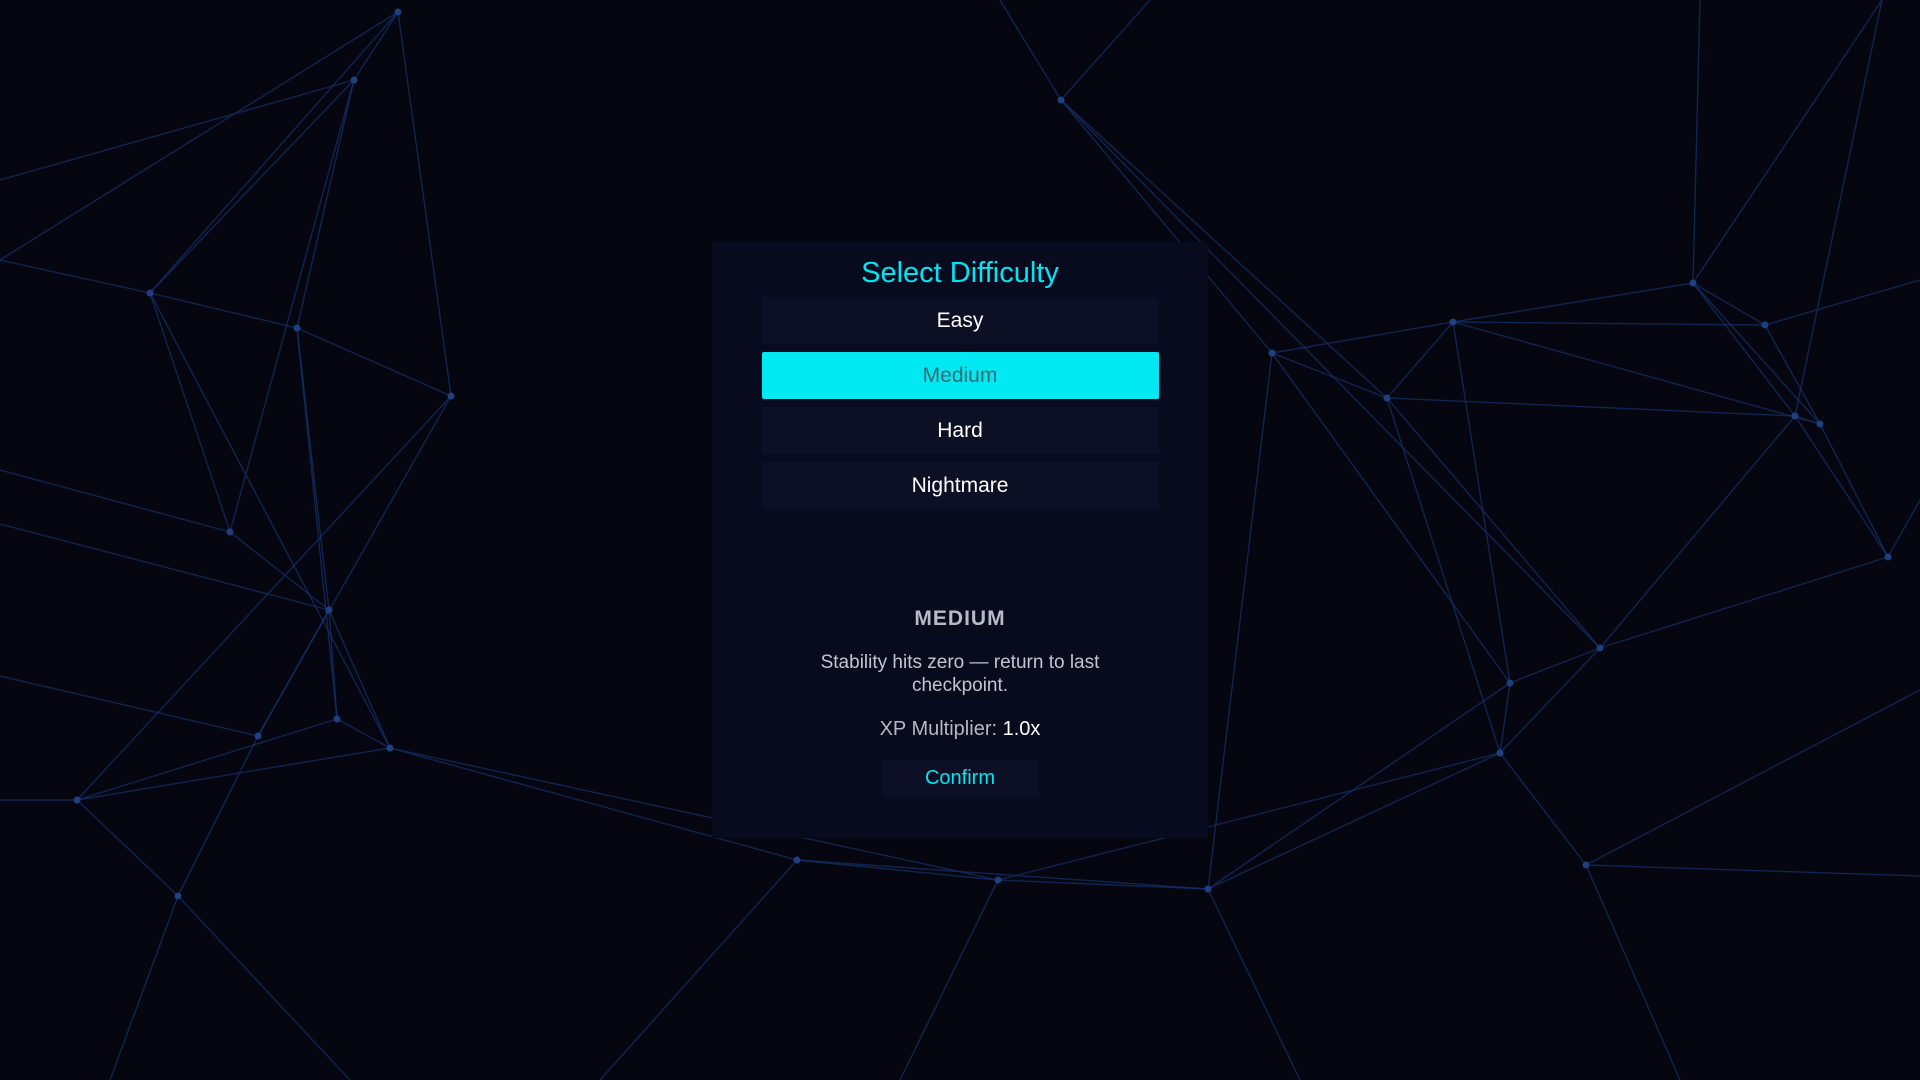  What do you see at coordinates (960, 778) in the screenshot?
I see `confirm-button: Confirm` at bounding box center [960, 778].